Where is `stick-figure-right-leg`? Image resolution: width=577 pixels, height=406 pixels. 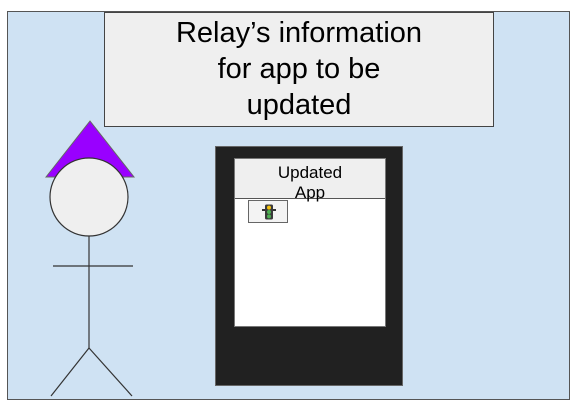
stick-figure-right-leg is located at coordinates (110, 372).